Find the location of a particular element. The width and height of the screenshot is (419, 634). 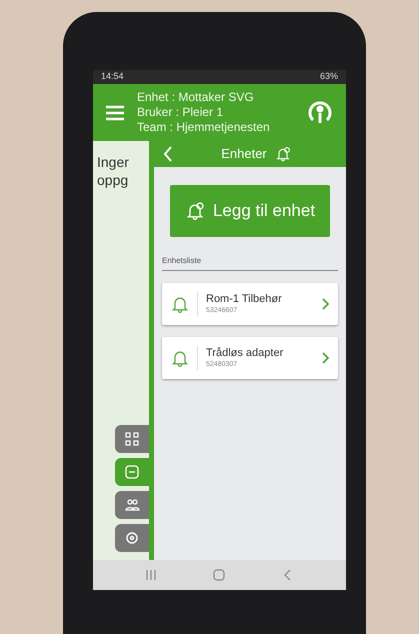

home-icon is located at coordinates (219, 575).